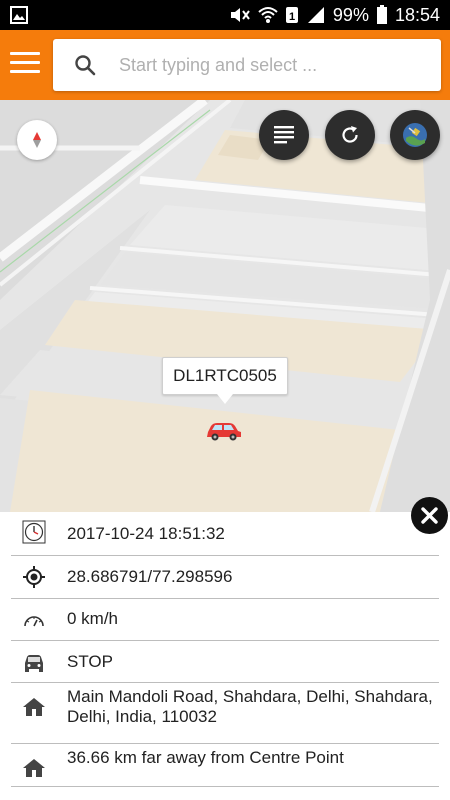 This screenshot has height=800, width=450. What do you see at coordinates (381, 14) in the screenshot?
I see `battery-icon` at bounding box center [381, 14].